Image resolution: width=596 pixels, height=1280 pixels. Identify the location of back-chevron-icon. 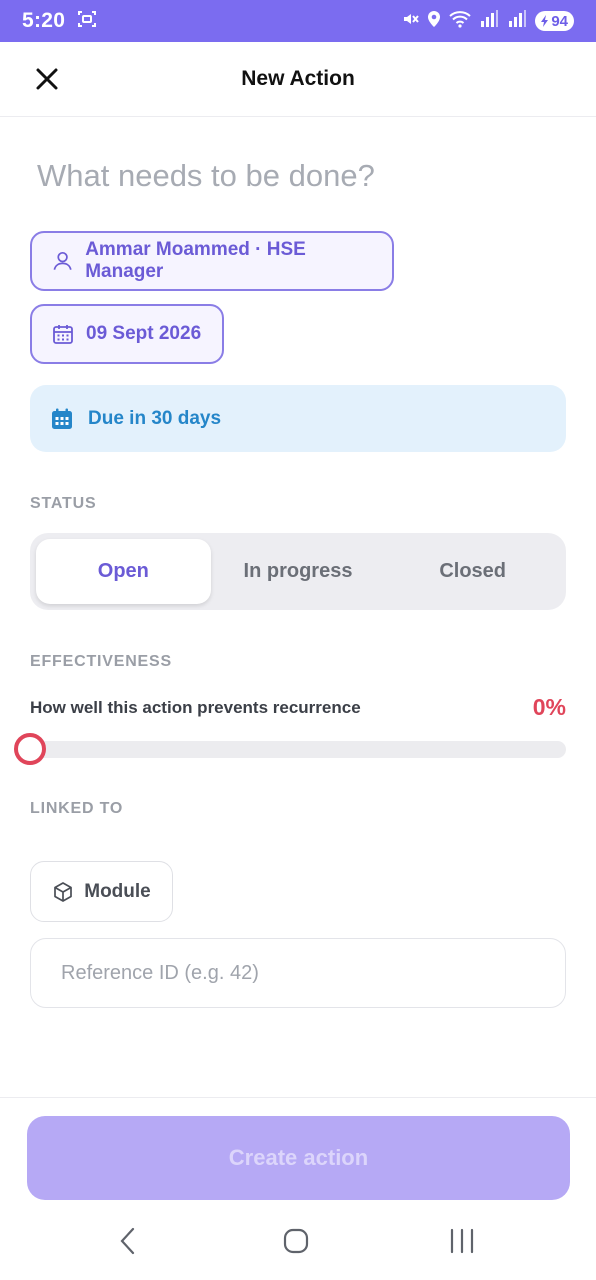
(127, 1241).